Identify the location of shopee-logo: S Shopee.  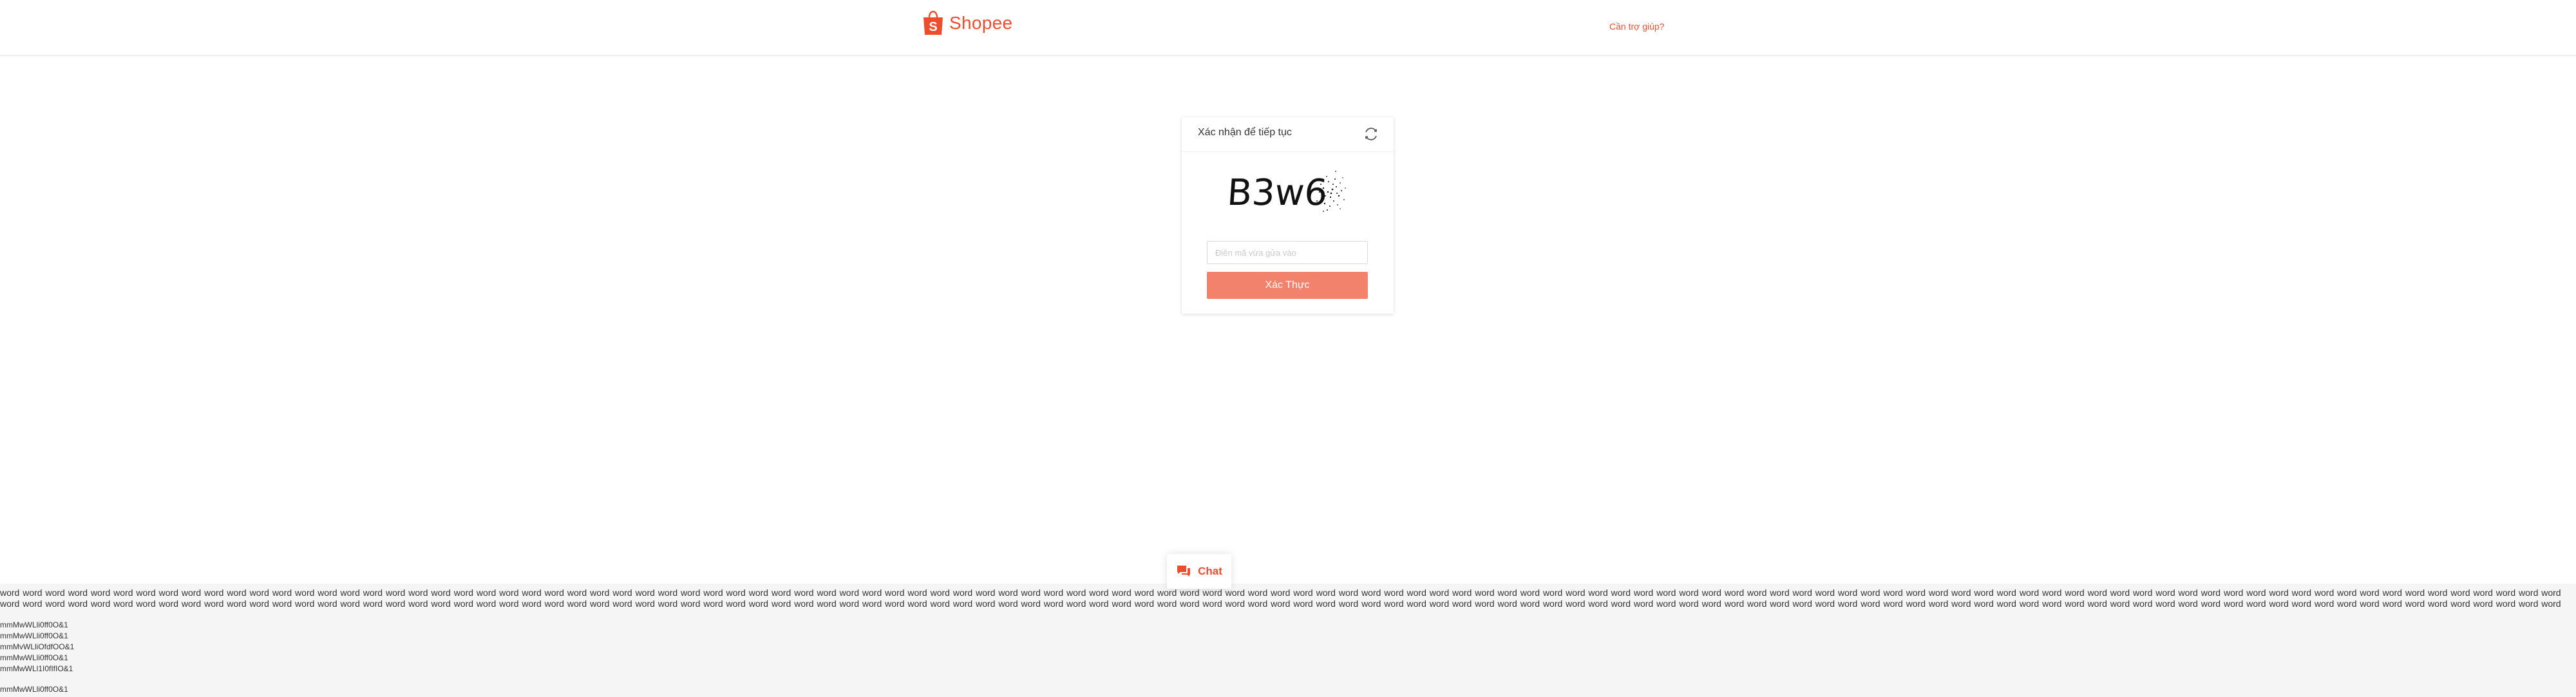
(967, 23).